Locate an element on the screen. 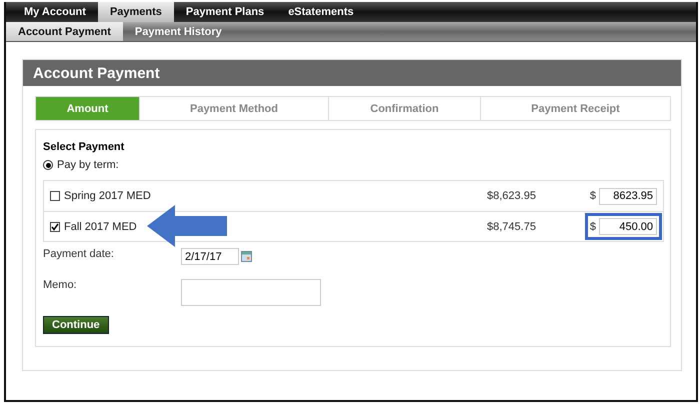 This screenshot has height=406, width=700. nav-tab: Payment Plans is located at coordinates (225, 12).